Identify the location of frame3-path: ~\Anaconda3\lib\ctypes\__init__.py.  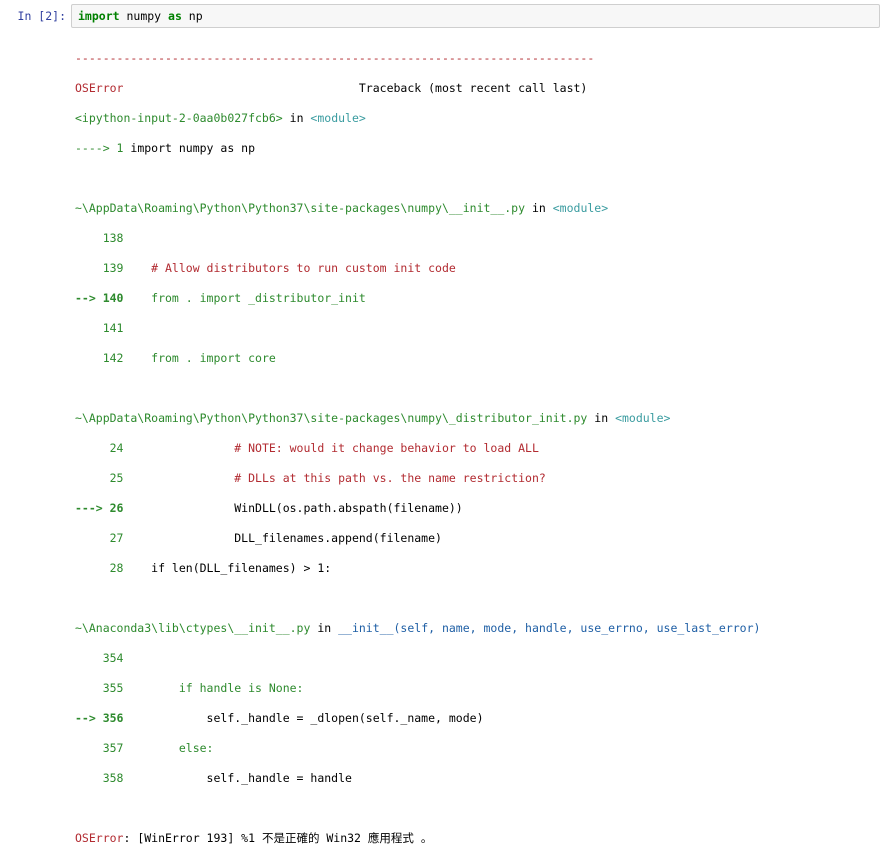
(193, 628).